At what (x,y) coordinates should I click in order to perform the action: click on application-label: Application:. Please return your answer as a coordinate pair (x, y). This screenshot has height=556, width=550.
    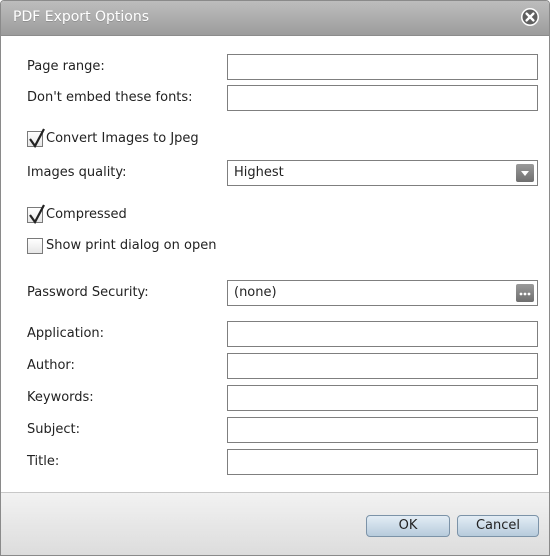
    Looking at the image, I should click on (66, 333).